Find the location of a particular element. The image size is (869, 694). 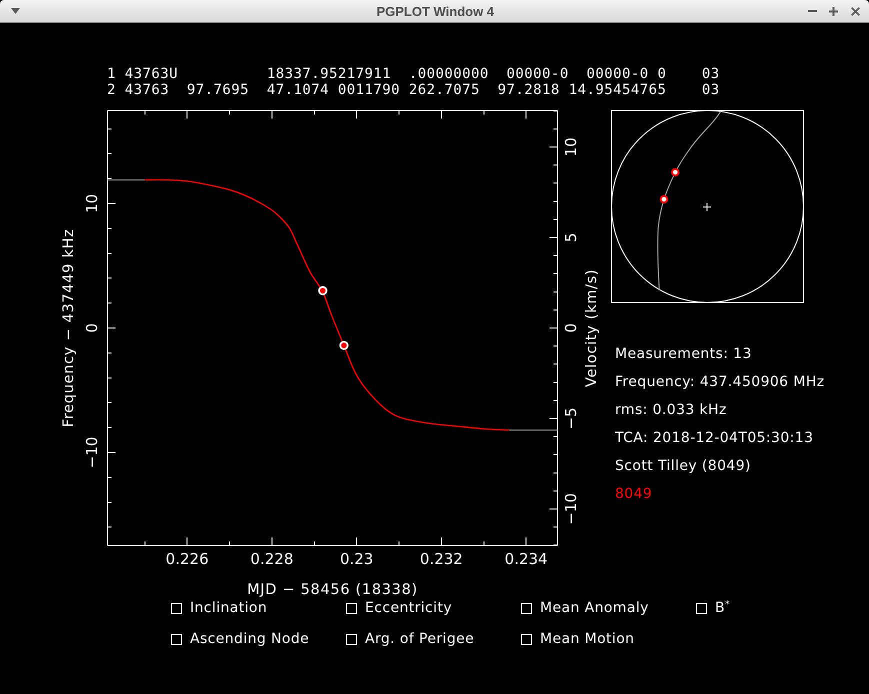

checkbox-label: Inclination is located at coordinates (229, 608).